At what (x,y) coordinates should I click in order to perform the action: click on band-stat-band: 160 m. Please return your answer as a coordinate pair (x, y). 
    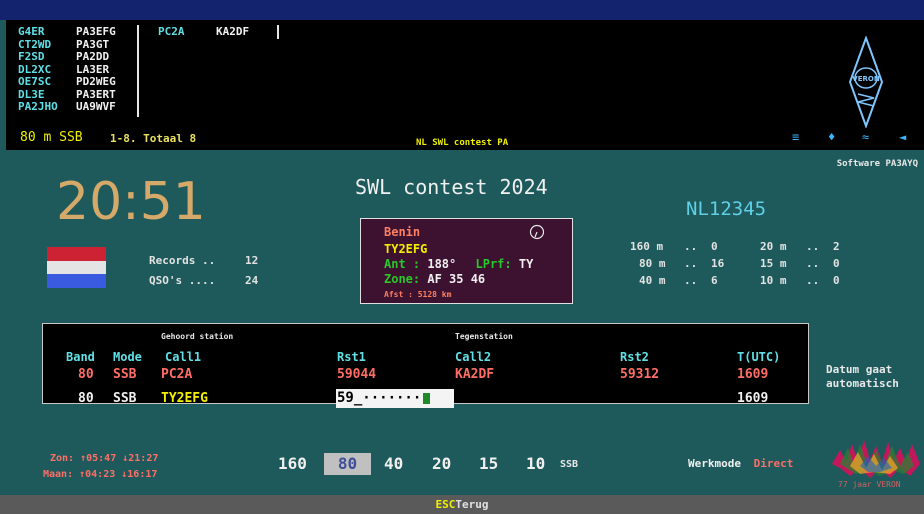
    Looking at the image, I should click on (647, 246).